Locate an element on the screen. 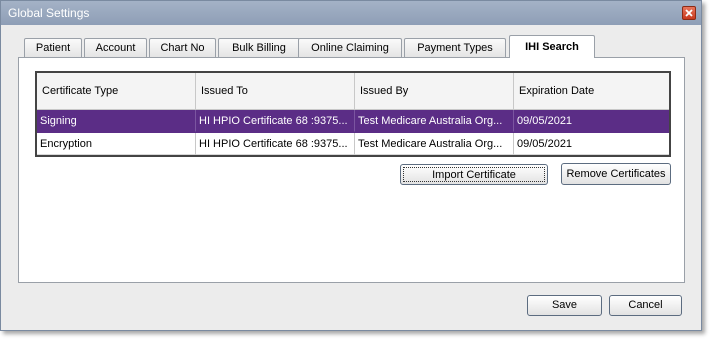  tab-bulk-billing: Bulk Billing is located at coordinates (259, 47).